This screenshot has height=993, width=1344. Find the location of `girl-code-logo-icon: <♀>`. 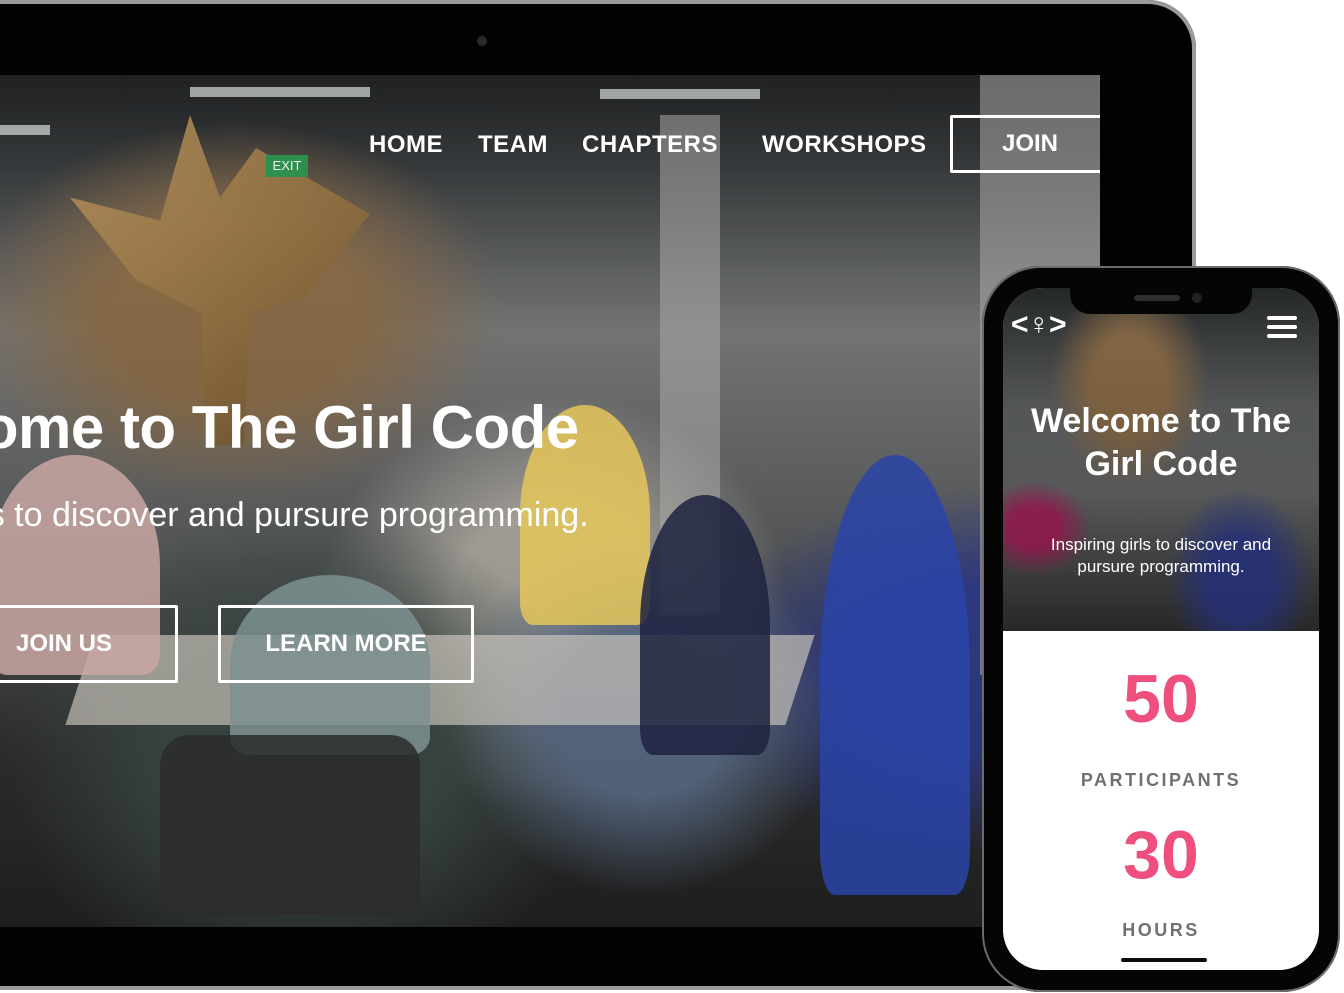

girl-code-logo-icon: <♀> is located at coordinates (1039, 325).